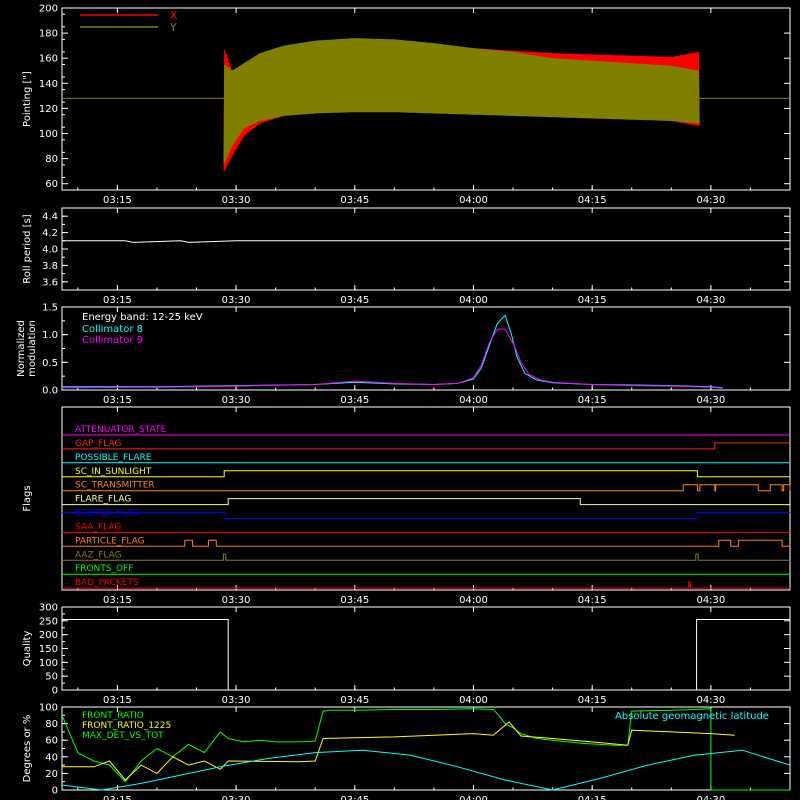  Describe the element at coordinates (48, 84) in the screenshot. I see `pointing-y-tick-label: 140` at that location.